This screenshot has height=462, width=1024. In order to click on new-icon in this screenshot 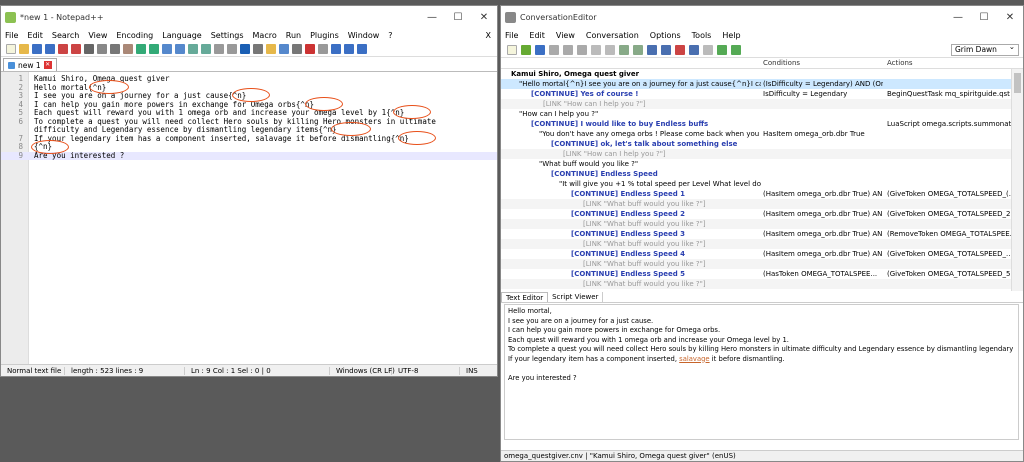, I will do `click(512, 49)`.